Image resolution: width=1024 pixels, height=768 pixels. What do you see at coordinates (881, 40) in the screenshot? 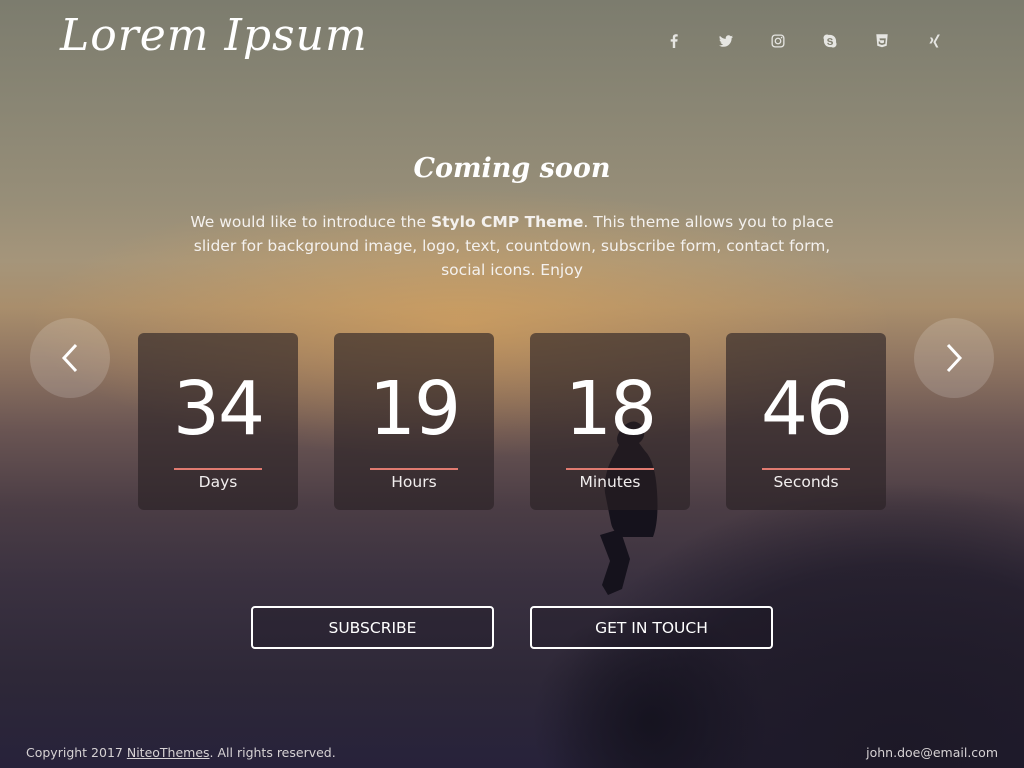
I see `html5-icon` at bounding box center [881, 40].